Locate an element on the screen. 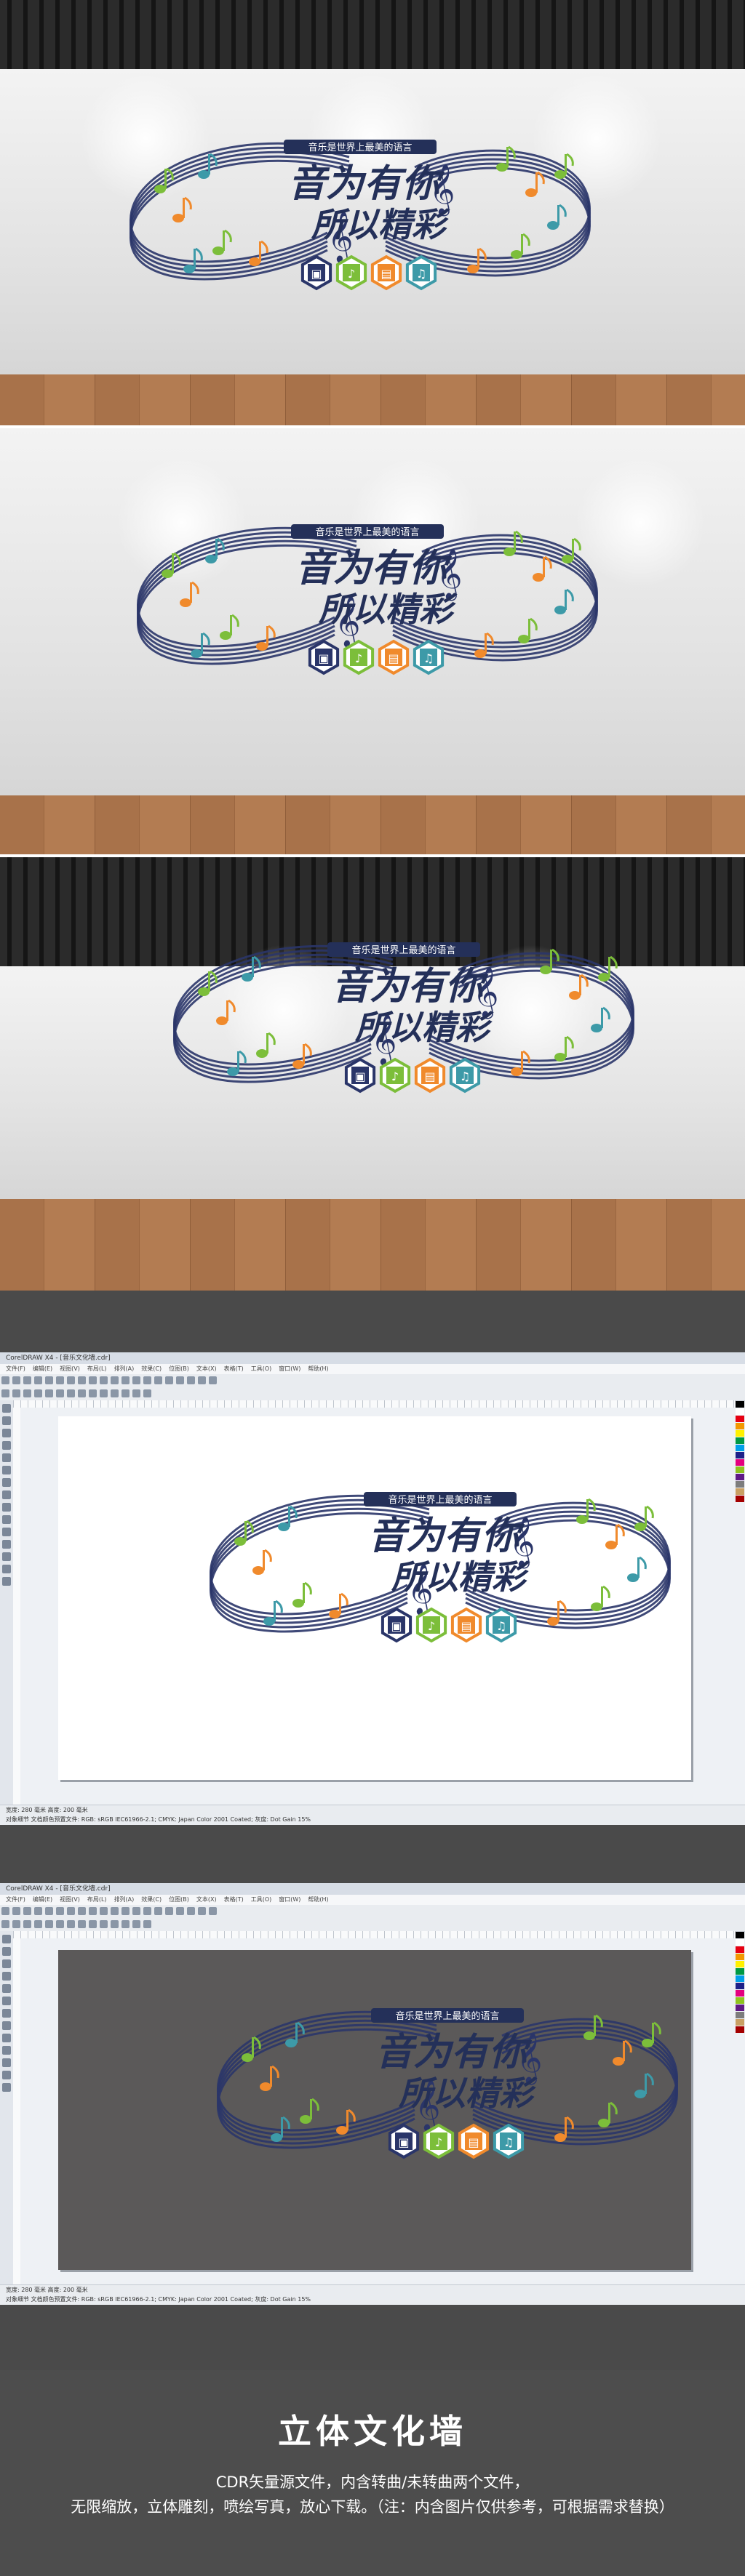 This screenshot has width=745, height=2576. footer-title: 立体文化墙 is located at coordinates (372, 2431).